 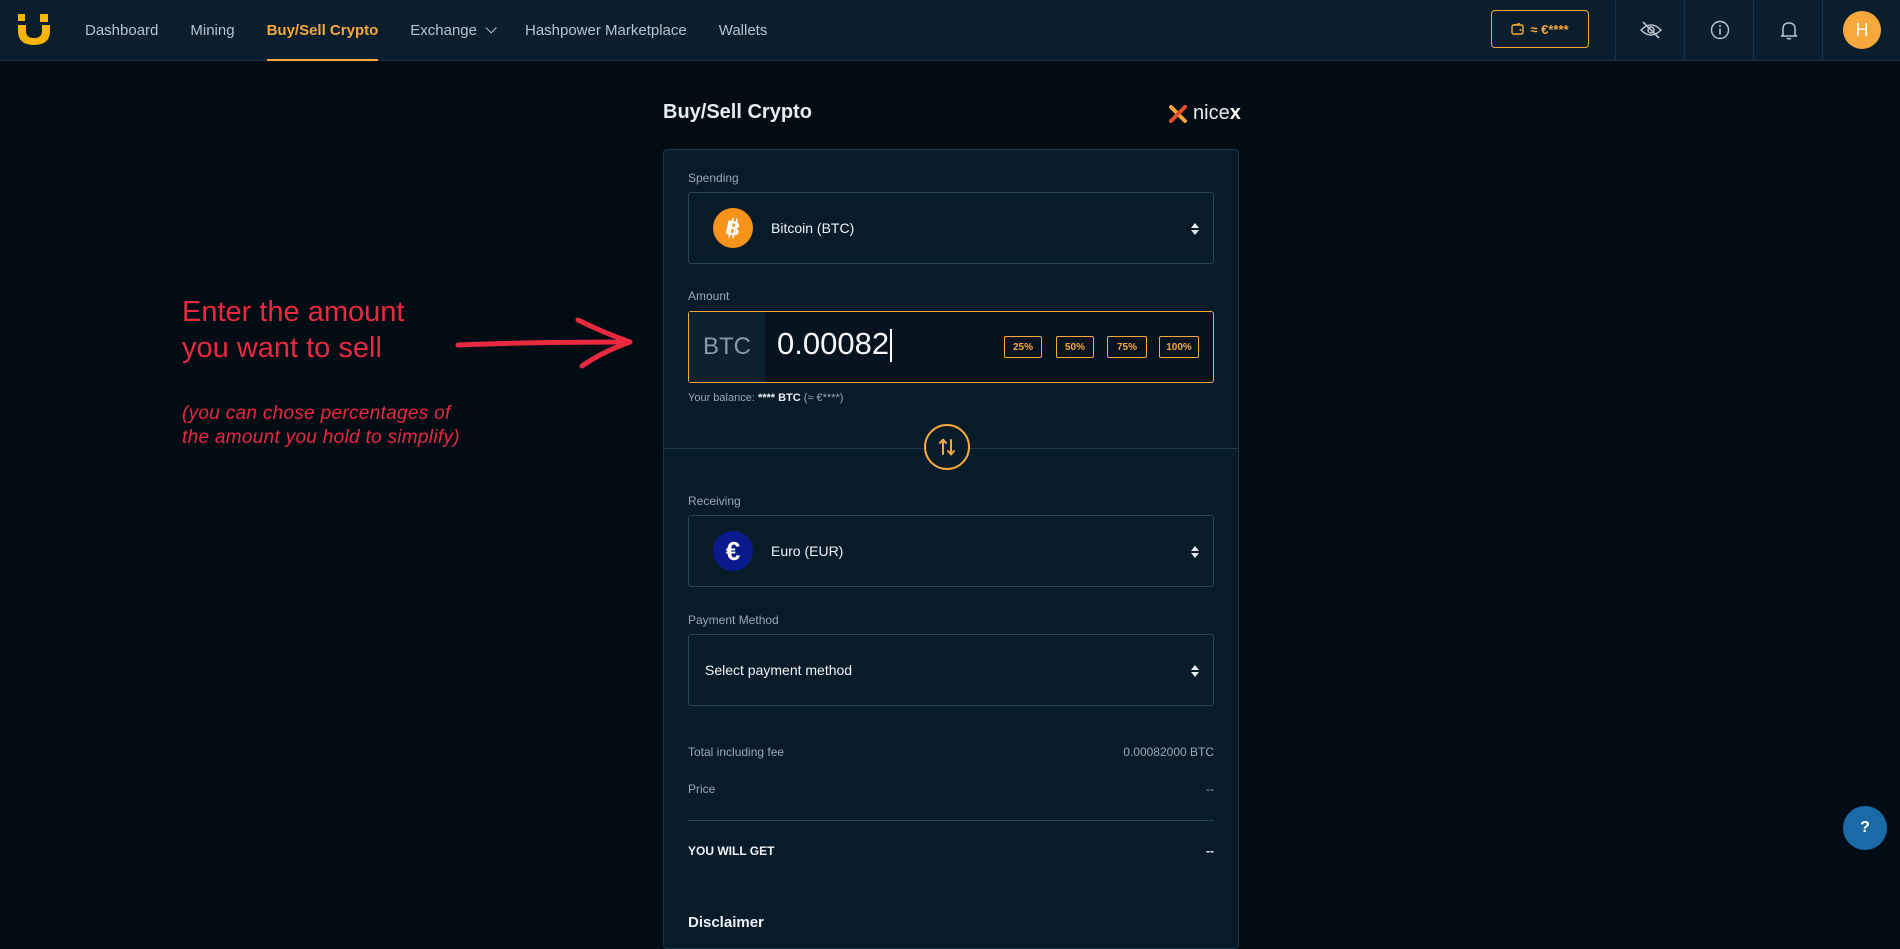 I want to click on info-button, so click(x=1719, y=30).